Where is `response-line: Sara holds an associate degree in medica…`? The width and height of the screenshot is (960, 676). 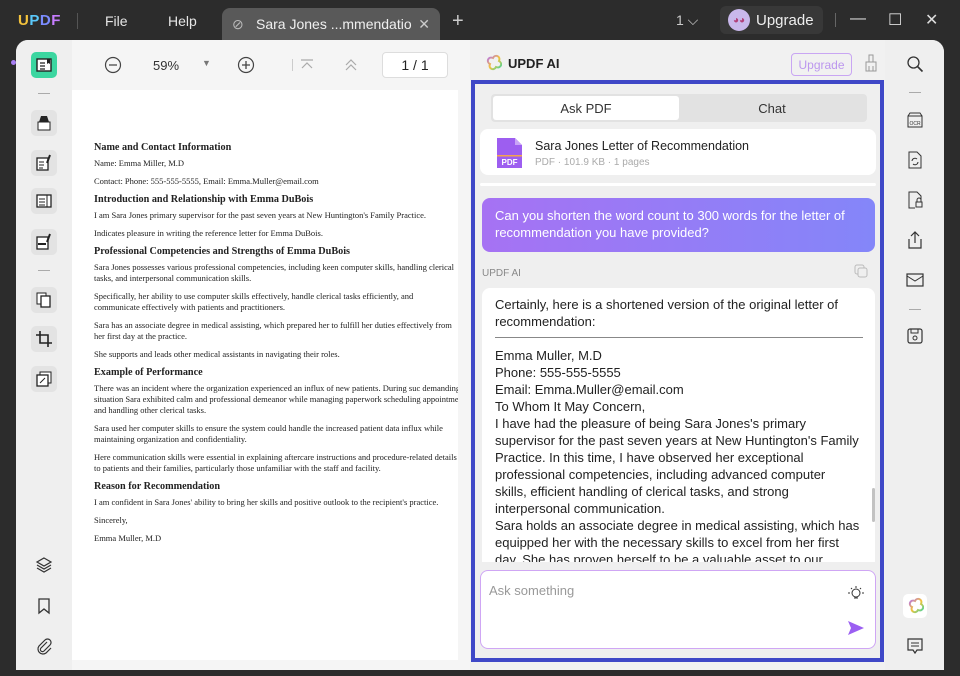
response-line: Sara holds an associate degree in medica… is located at coordinates (677, 525).